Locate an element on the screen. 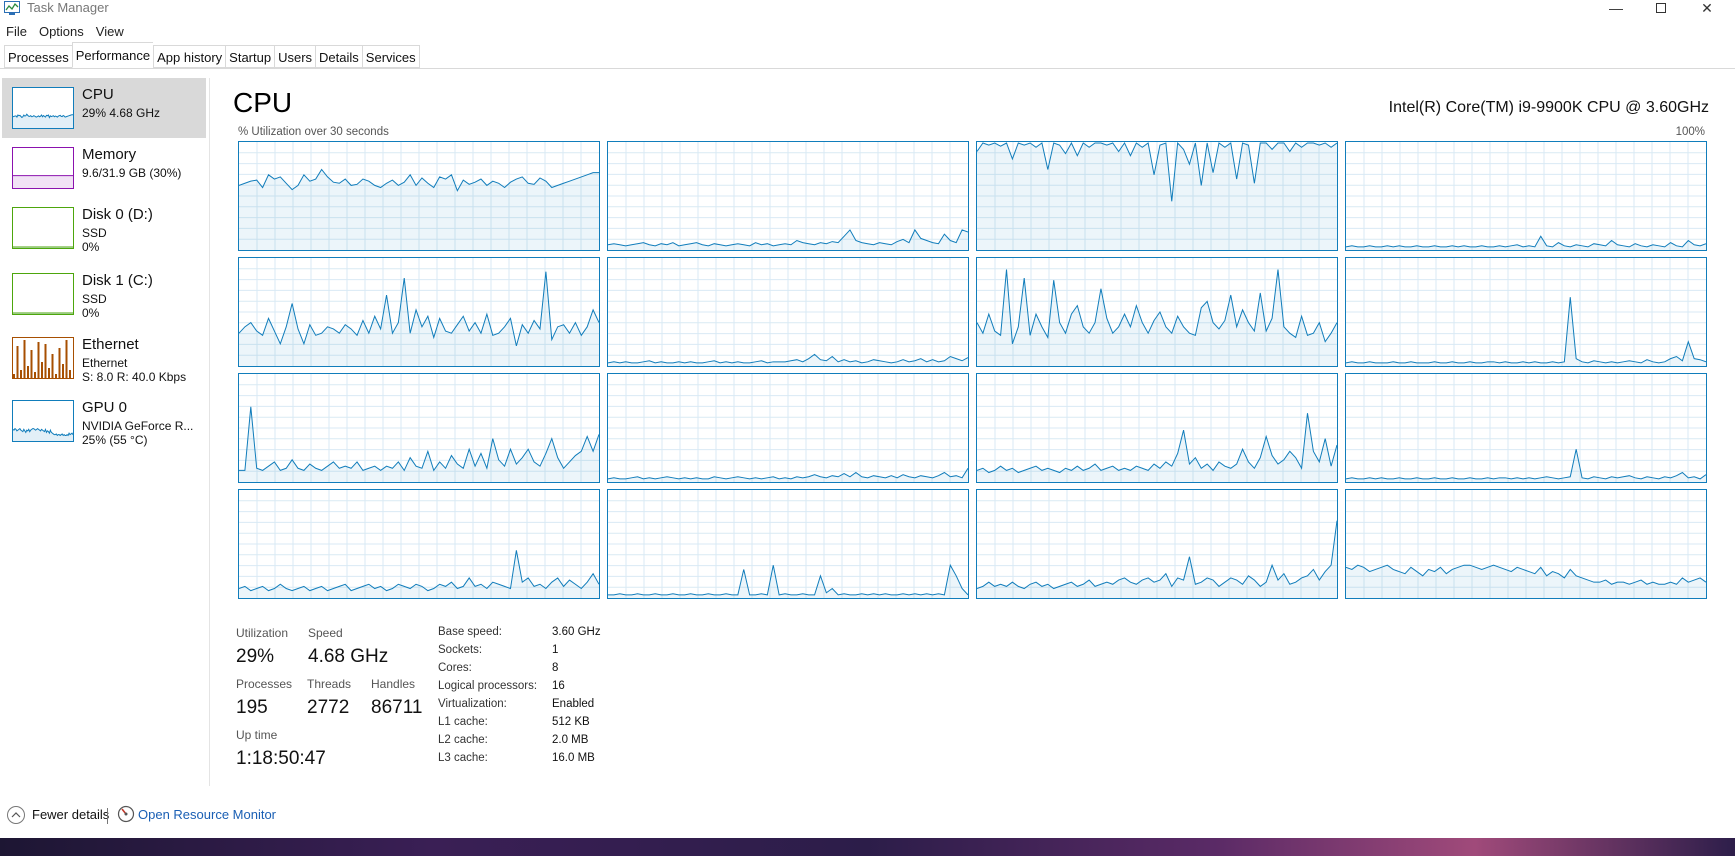 This screenshot has height=856, width=1735. spec-label: Virtualization: is located at coordinates (472, 704).